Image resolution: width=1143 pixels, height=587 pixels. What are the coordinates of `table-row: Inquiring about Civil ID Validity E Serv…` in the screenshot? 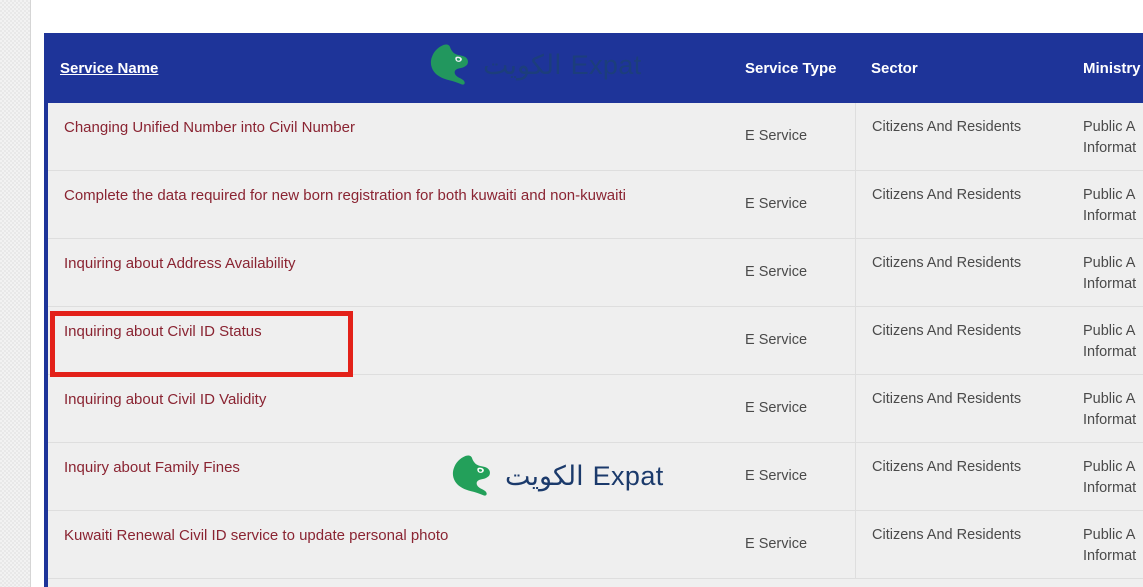 It's located at (595, 409).